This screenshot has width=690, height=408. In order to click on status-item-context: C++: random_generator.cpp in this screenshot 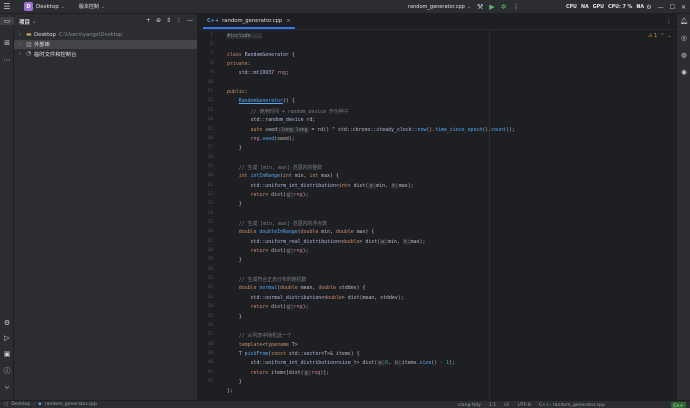, I will do `click(572, 405)`.